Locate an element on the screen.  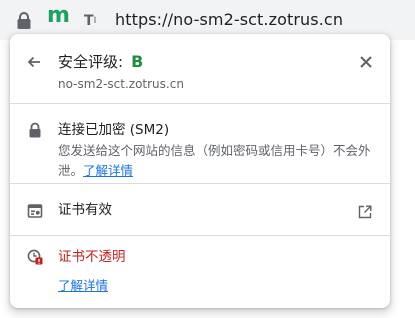
tt-icon-letter: T is located at coordinates (89, 21).